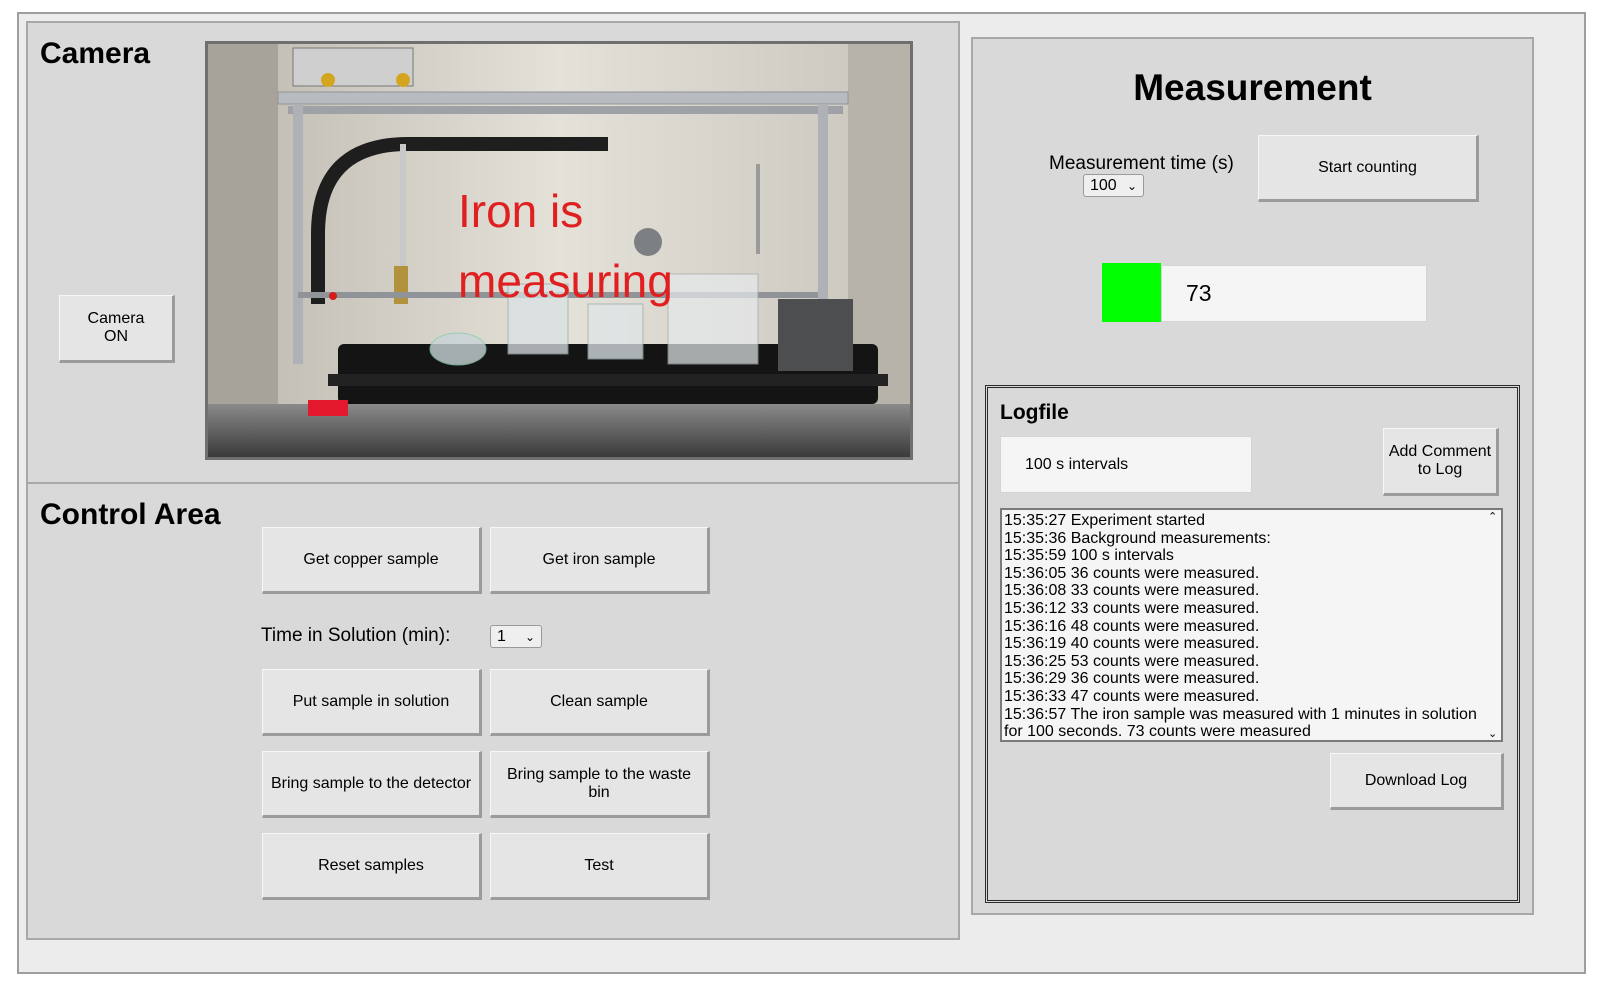 Image resolution: width=1607 pixels, height=989 pixels. What do you see at coordinates (1493, 625) in the screenshot?
I see `scrollbar: ⌃ ⌄` at bounding box center [1493, 625].